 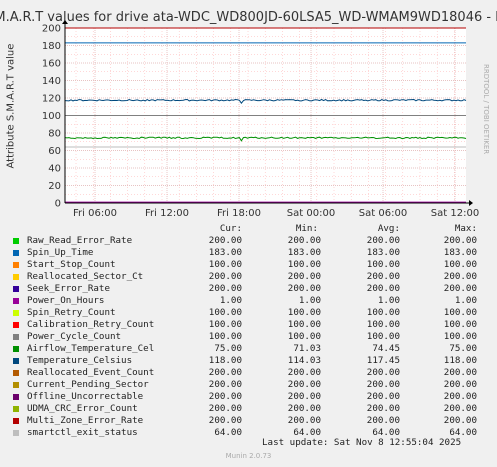 What do you see at coordinates (82, 408) in the screenshot?
I see `legend-series-name: UDMA_CRC_Error_Count` at bounding box center [82, 408].